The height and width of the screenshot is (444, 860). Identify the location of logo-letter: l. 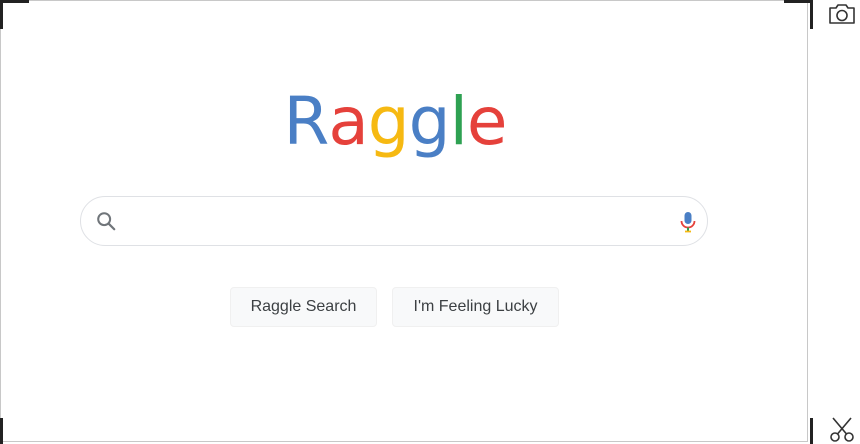
(458, 121).